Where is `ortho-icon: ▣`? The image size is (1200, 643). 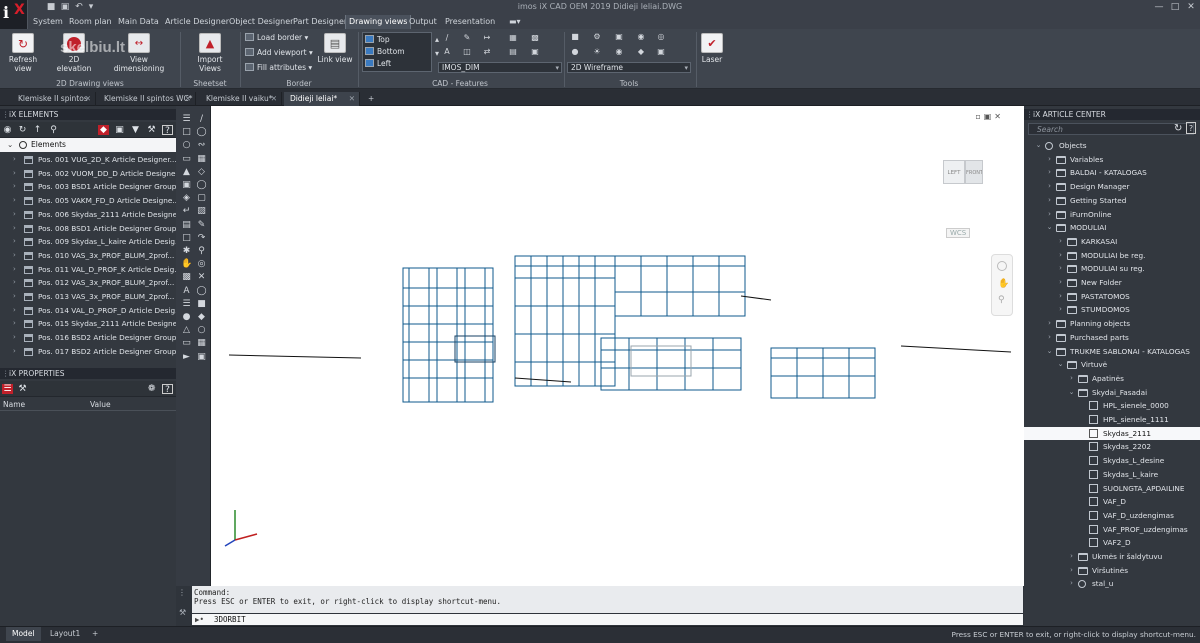 ortho-icon: ▣ is located at coordinates (619, 36).